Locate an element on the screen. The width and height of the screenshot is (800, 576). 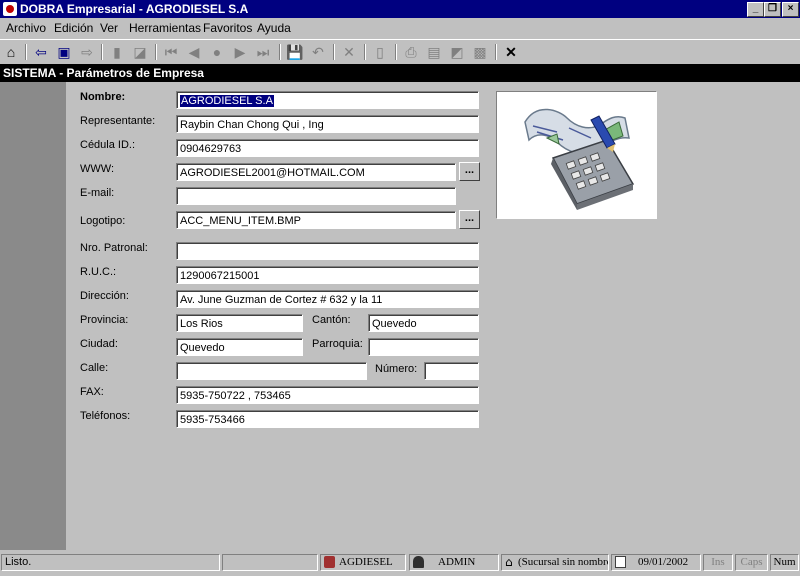
export-icon: ◩ is located at coordinates (457, 52).